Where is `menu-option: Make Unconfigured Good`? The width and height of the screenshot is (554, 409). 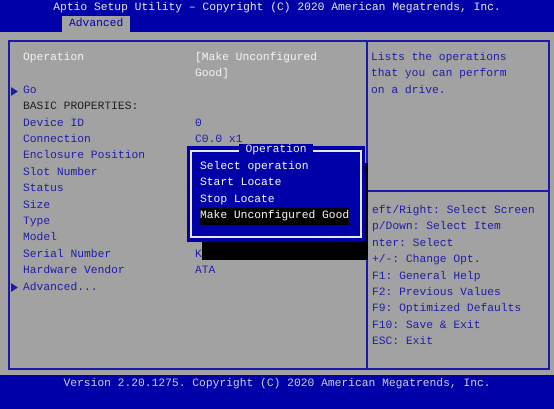
menu-option: Make Unconfigured Good is located at coordinates (275, 216).